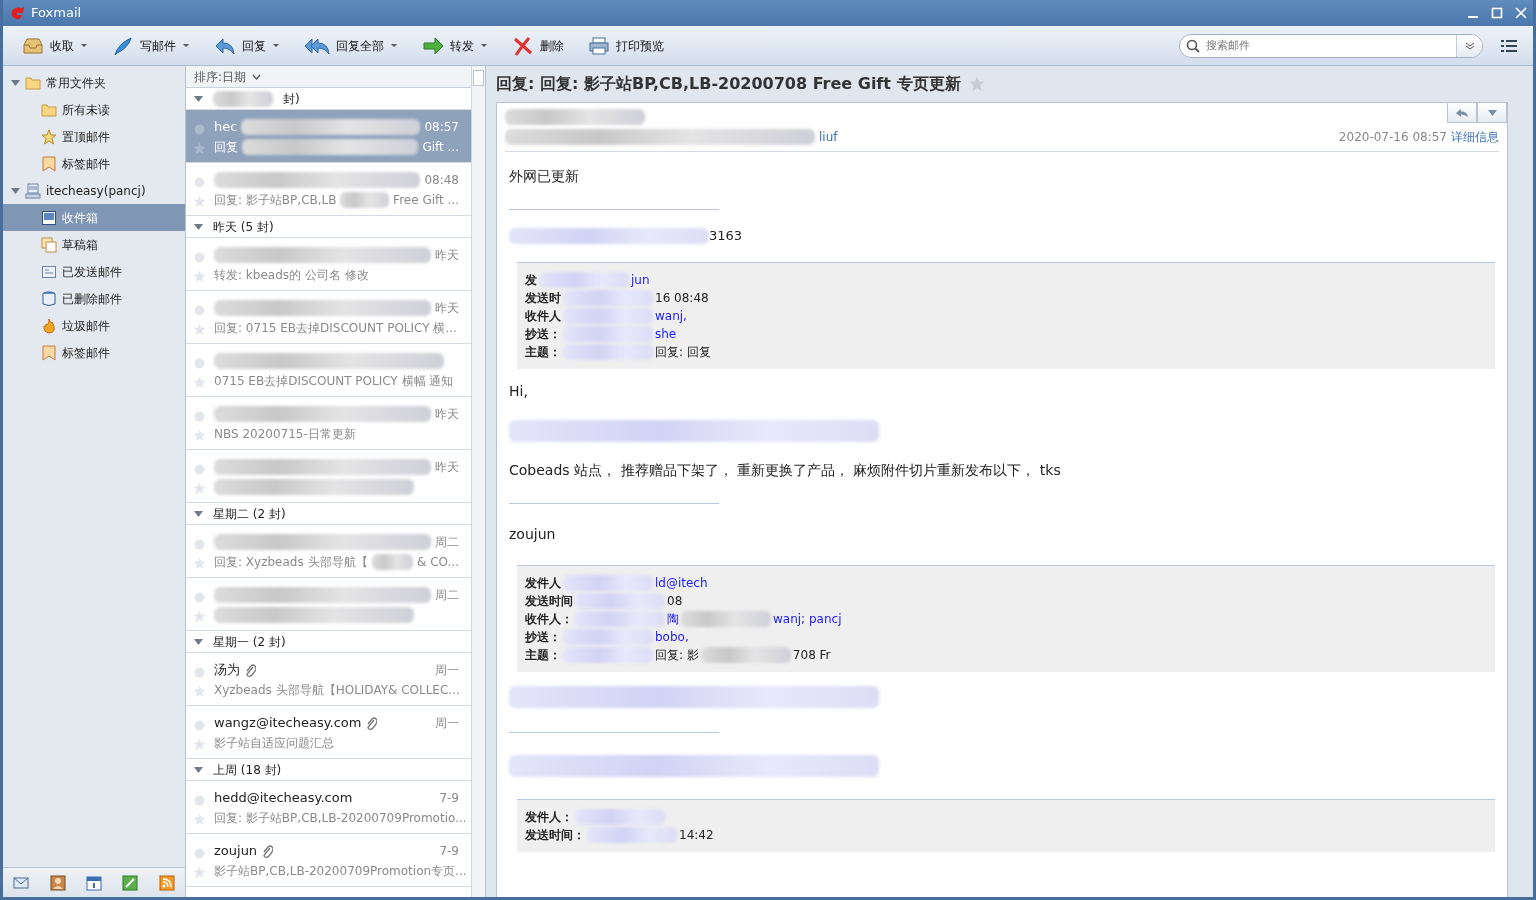  Describe the element at coordinates (626, 45) in the screenshot. I see `toolbar-button: 打印预览` at that location.